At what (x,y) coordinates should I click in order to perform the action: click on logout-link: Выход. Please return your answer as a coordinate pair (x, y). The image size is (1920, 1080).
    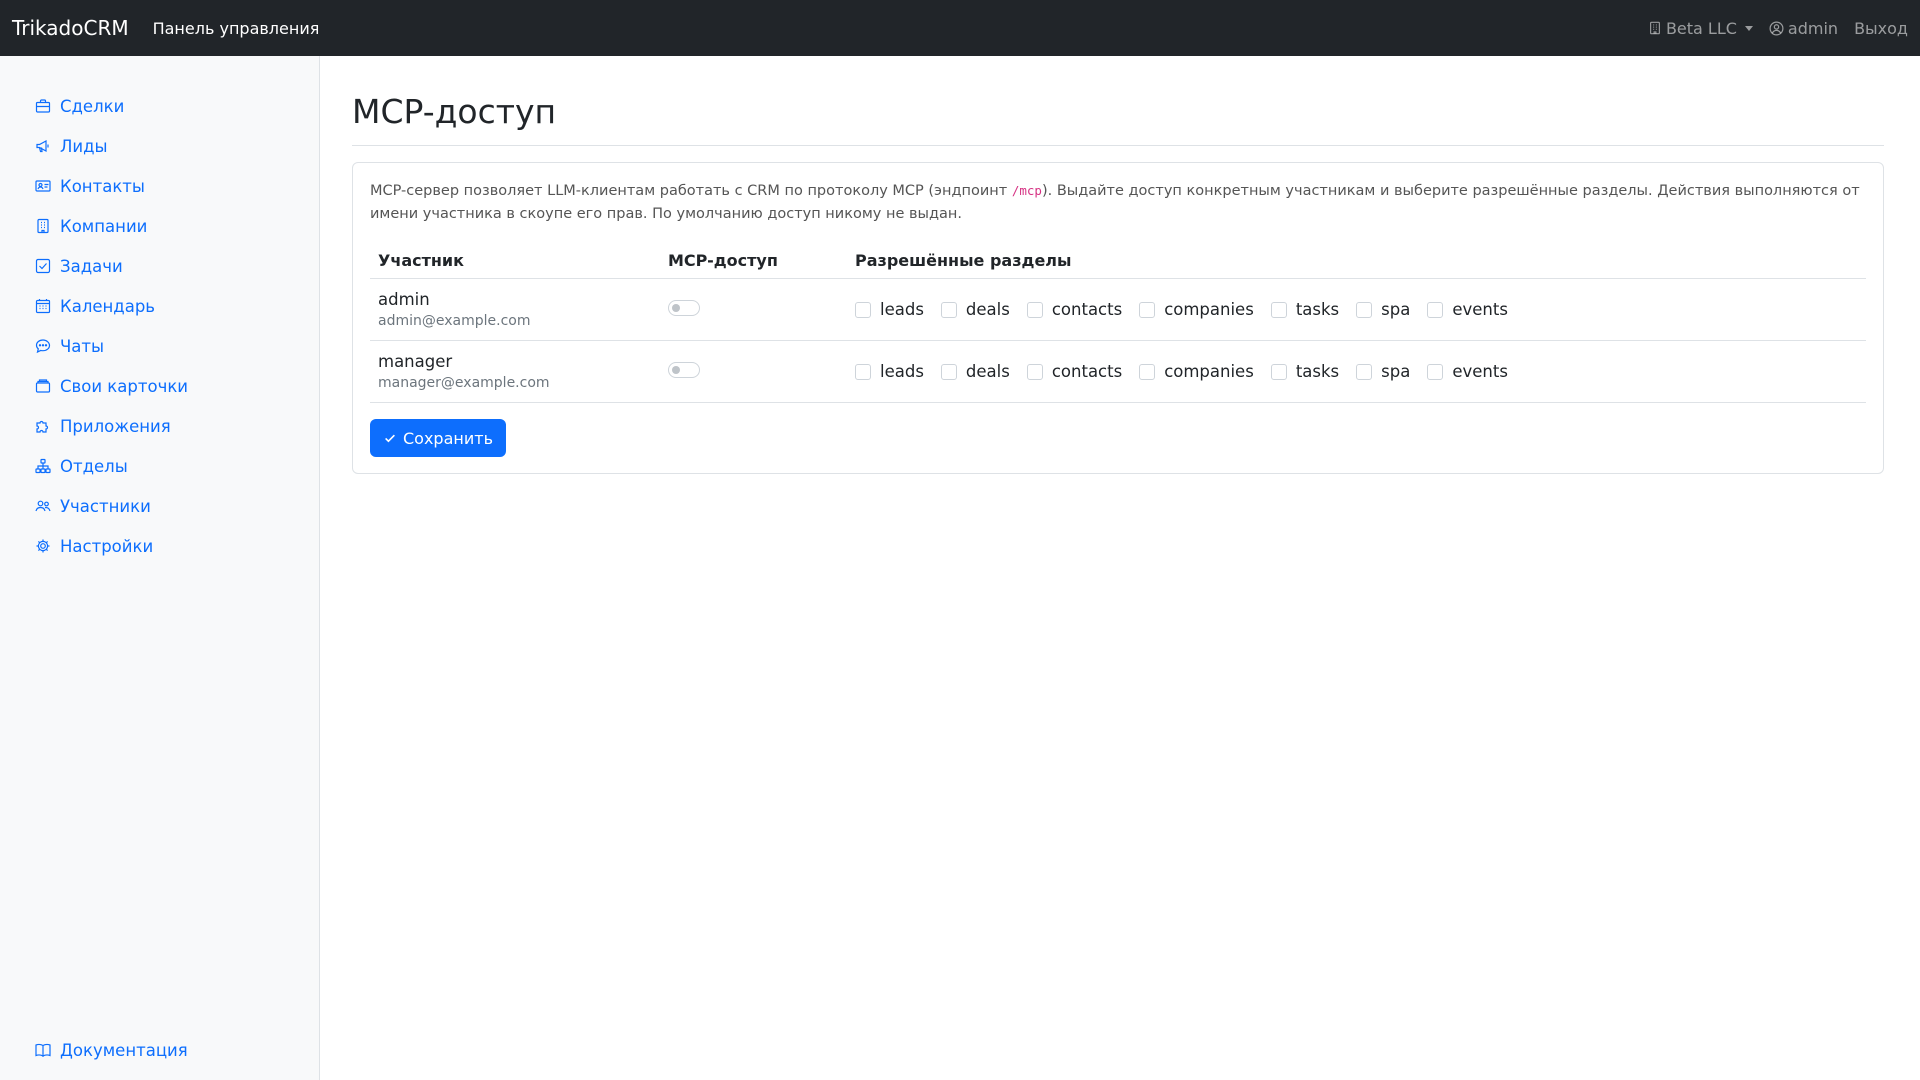
    Looking at the image, I should click on (1881, 28).